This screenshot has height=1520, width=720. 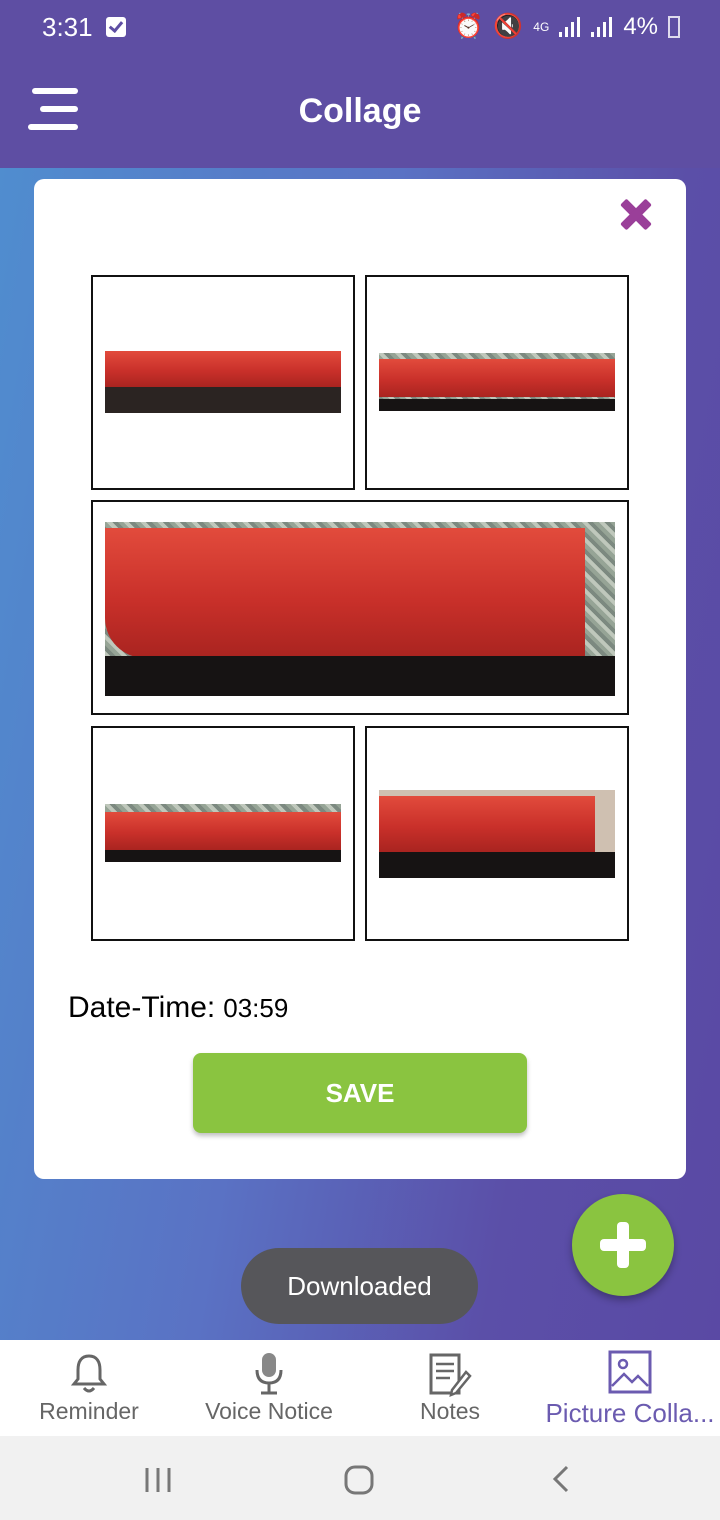 I want to click on microphone-icon, so click(x=269, y=1374).